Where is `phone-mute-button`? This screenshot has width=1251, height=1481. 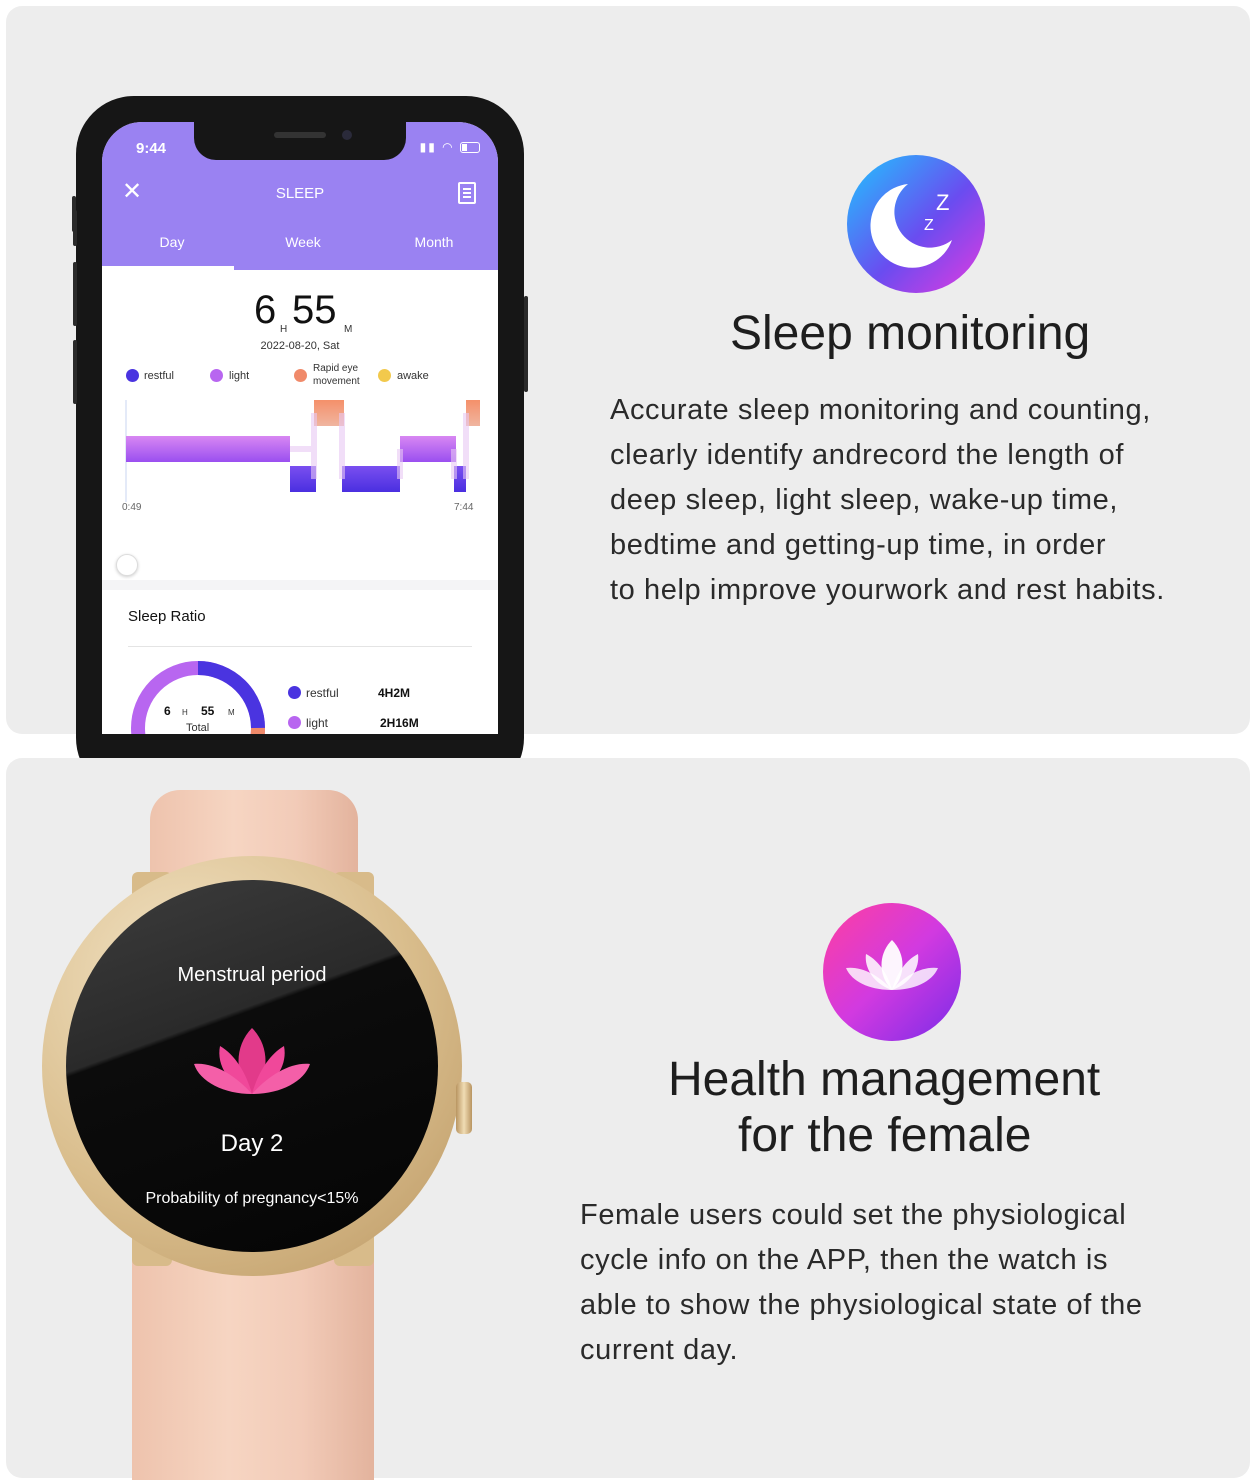
phone-mute-button is located at coordinates (75, 228).